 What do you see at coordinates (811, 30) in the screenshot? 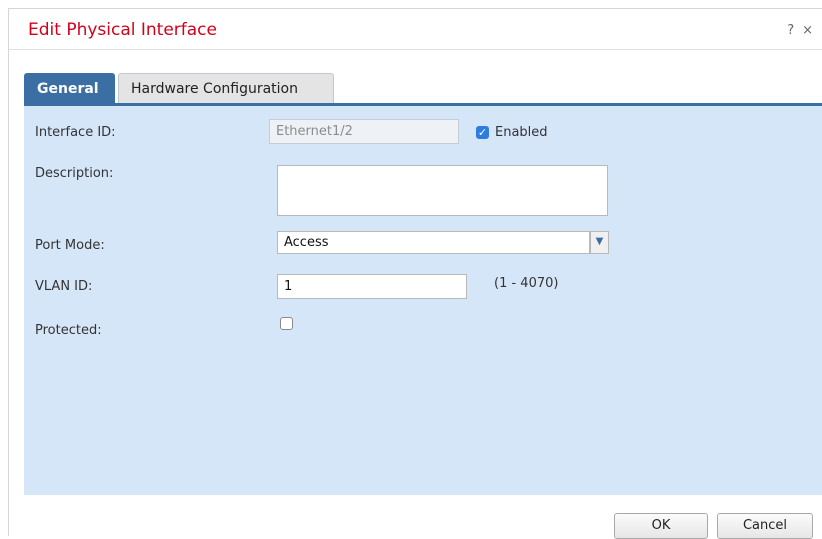
I see `close-icon: ×` at bounding box center [811, 30].